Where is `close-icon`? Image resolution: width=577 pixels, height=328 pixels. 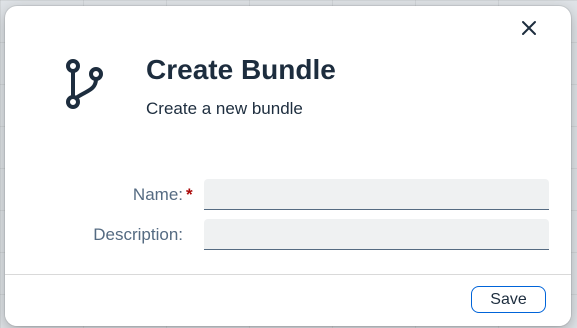
close-icon is located at coordinates (529, 28).